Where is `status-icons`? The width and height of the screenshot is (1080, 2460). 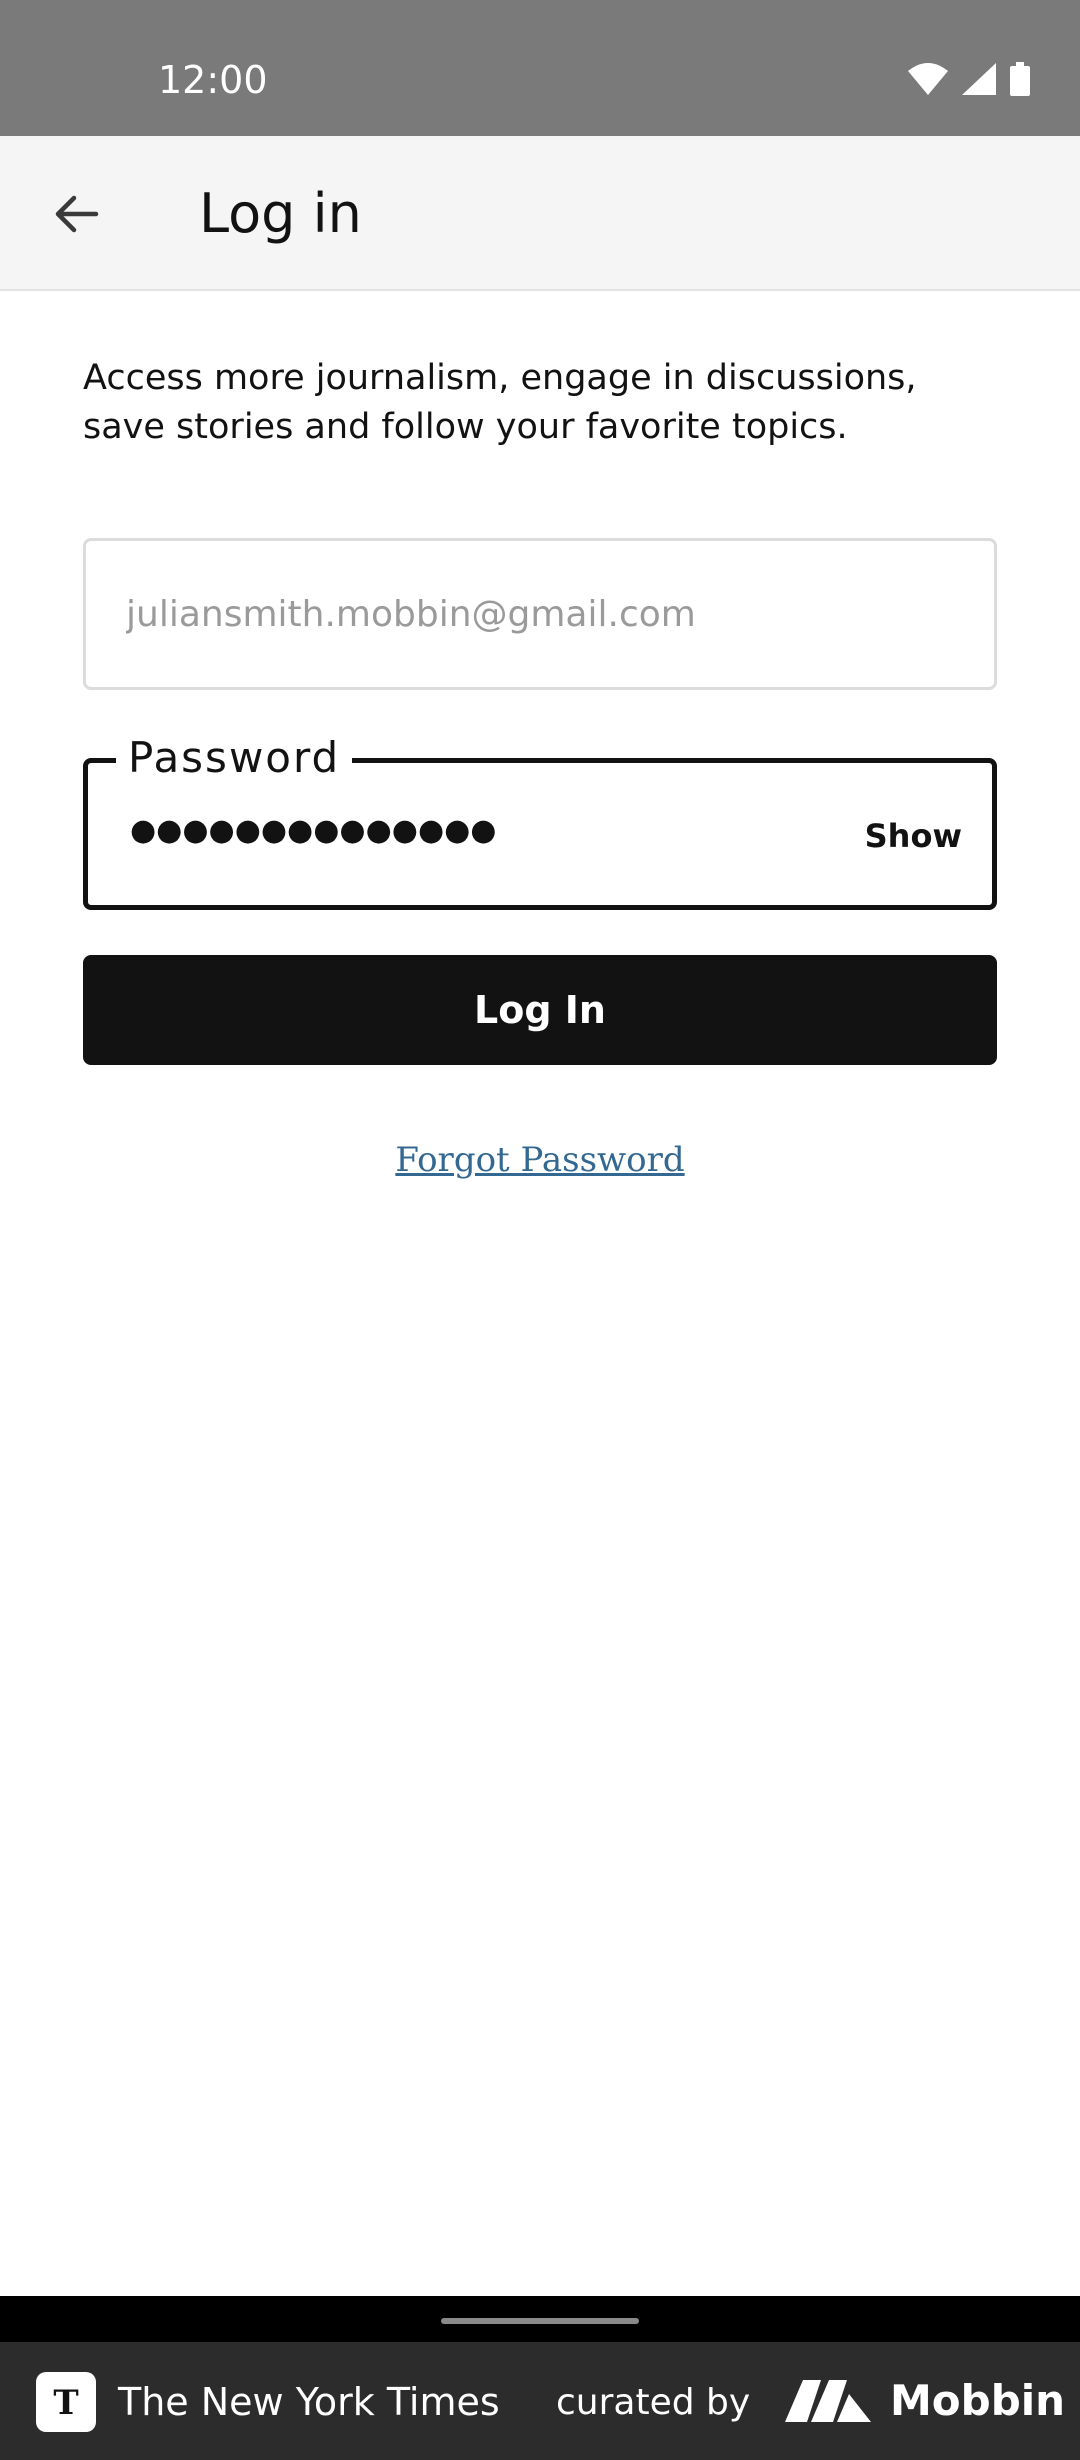 status-icons is located at coordinates (969, 81).